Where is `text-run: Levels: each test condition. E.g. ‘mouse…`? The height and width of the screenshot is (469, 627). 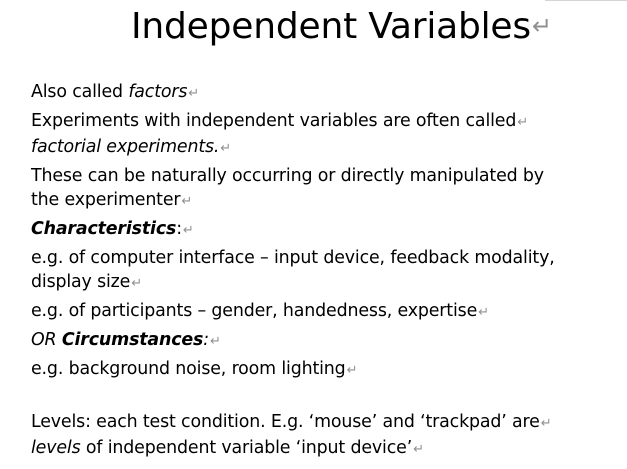
text-run: Levels: each test condition. E.g. ‘mouse… is located at coordinates (285, 422).